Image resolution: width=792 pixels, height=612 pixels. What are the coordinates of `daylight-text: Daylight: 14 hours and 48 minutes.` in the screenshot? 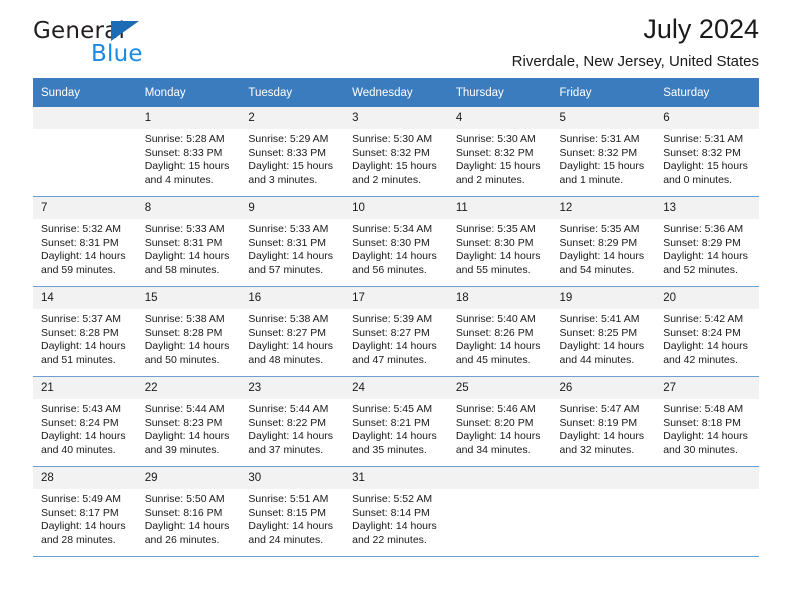 It's located at (291, 353).